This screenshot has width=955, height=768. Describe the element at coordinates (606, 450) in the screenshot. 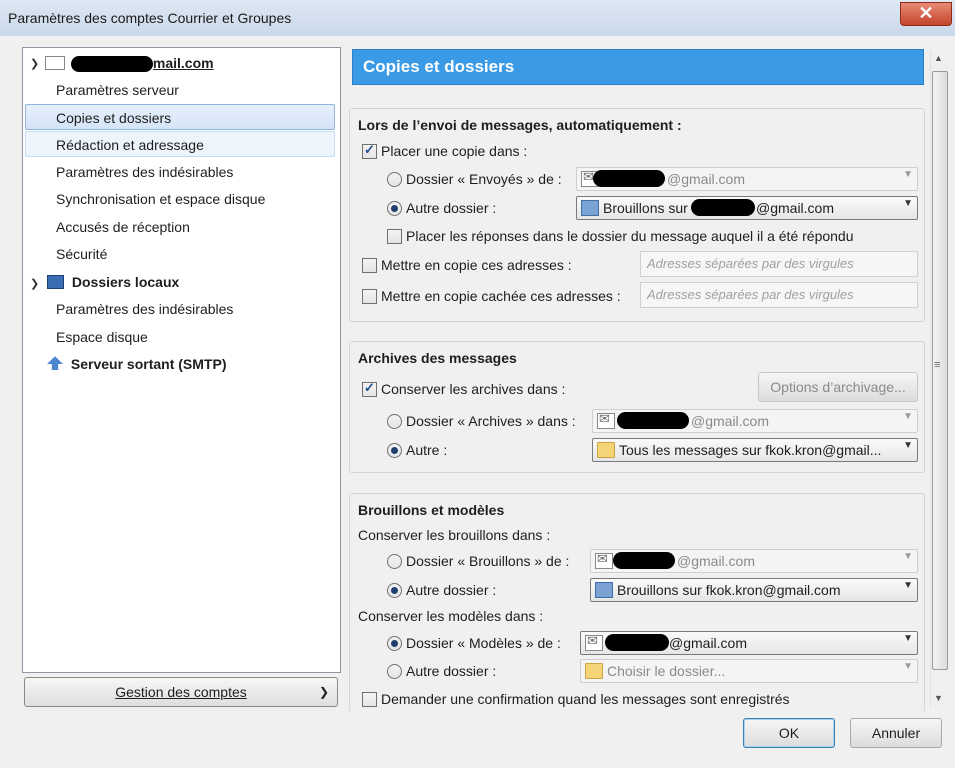

I see `folder-icon` at that location.